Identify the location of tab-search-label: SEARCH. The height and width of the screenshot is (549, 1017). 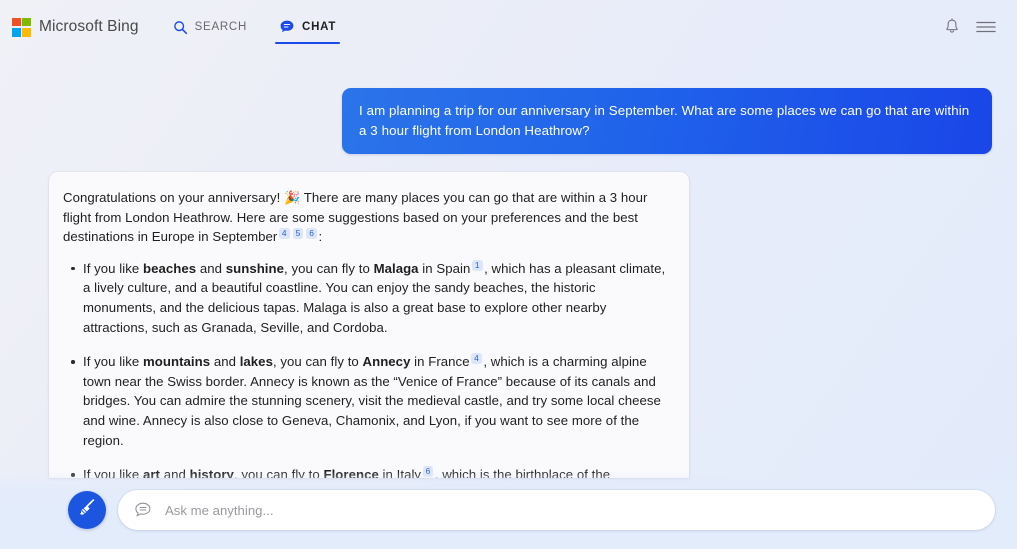
(221, 27).